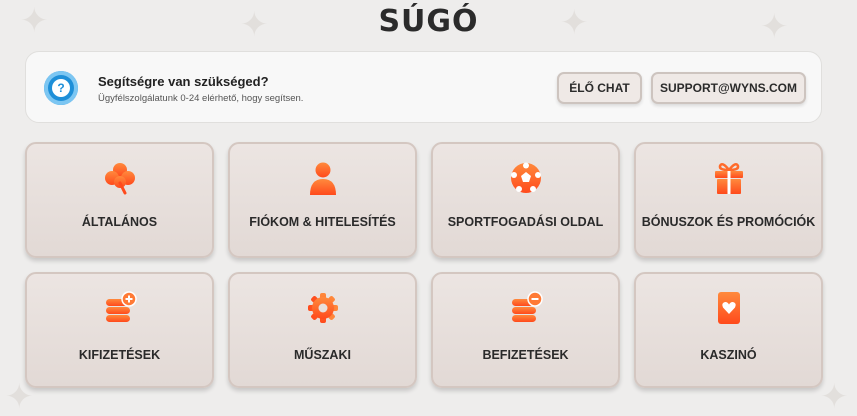 The image size is (857, 416). Describe the element at coordinates (119, 222) in the screenshot. I see `category-label: ÁLTALÁNOS` at that location.